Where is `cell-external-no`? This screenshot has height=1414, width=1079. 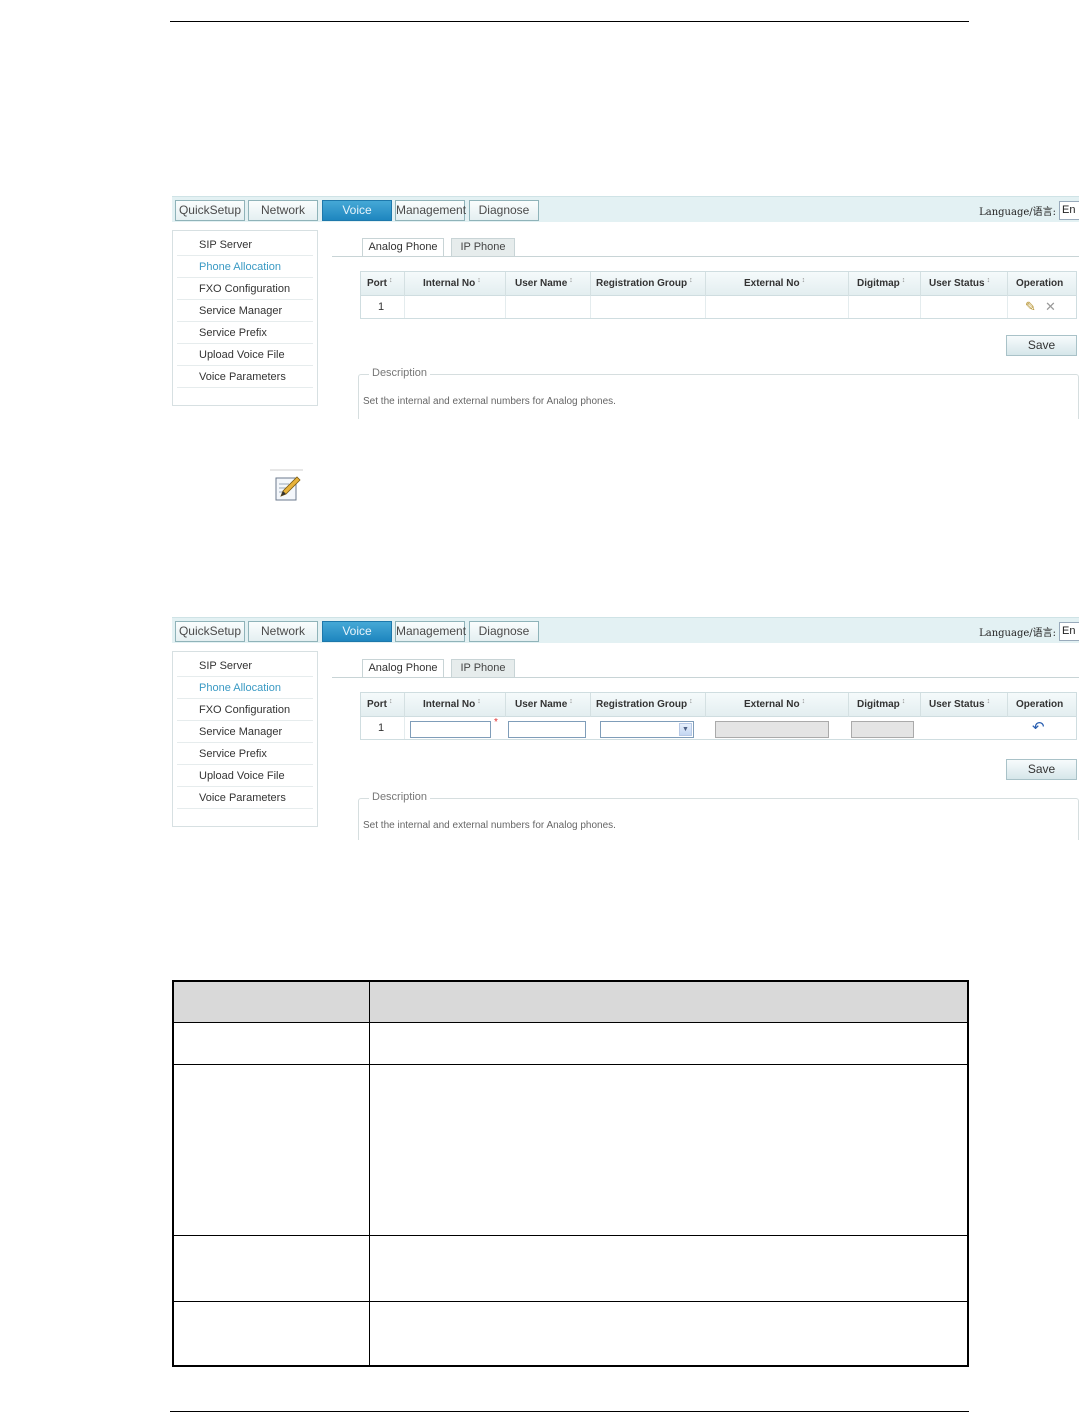
cell-external-no is located at coordinates (777, 307).